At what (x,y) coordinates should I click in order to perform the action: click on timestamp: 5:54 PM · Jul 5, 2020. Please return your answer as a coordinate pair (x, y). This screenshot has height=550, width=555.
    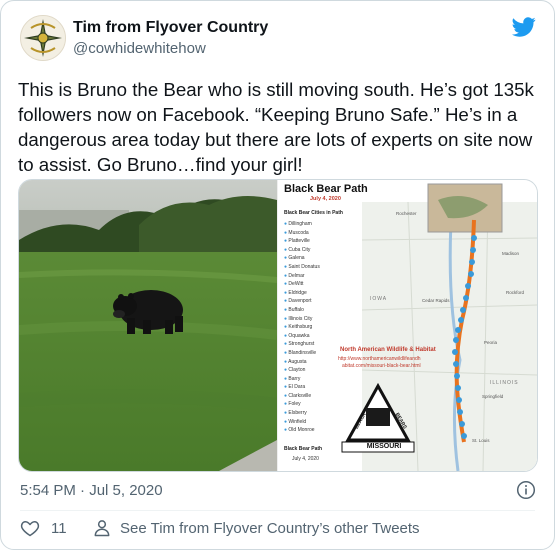
    Looking at the image, I should click on (91, 490).